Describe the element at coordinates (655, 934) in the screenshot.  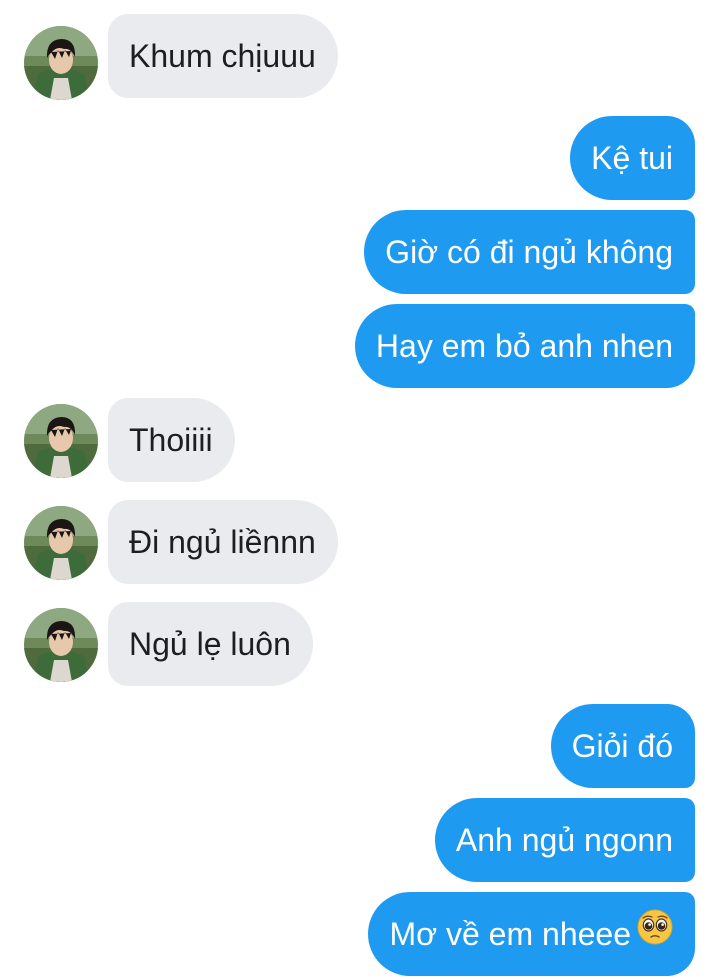
I see `pleading-face-icon` at that location.